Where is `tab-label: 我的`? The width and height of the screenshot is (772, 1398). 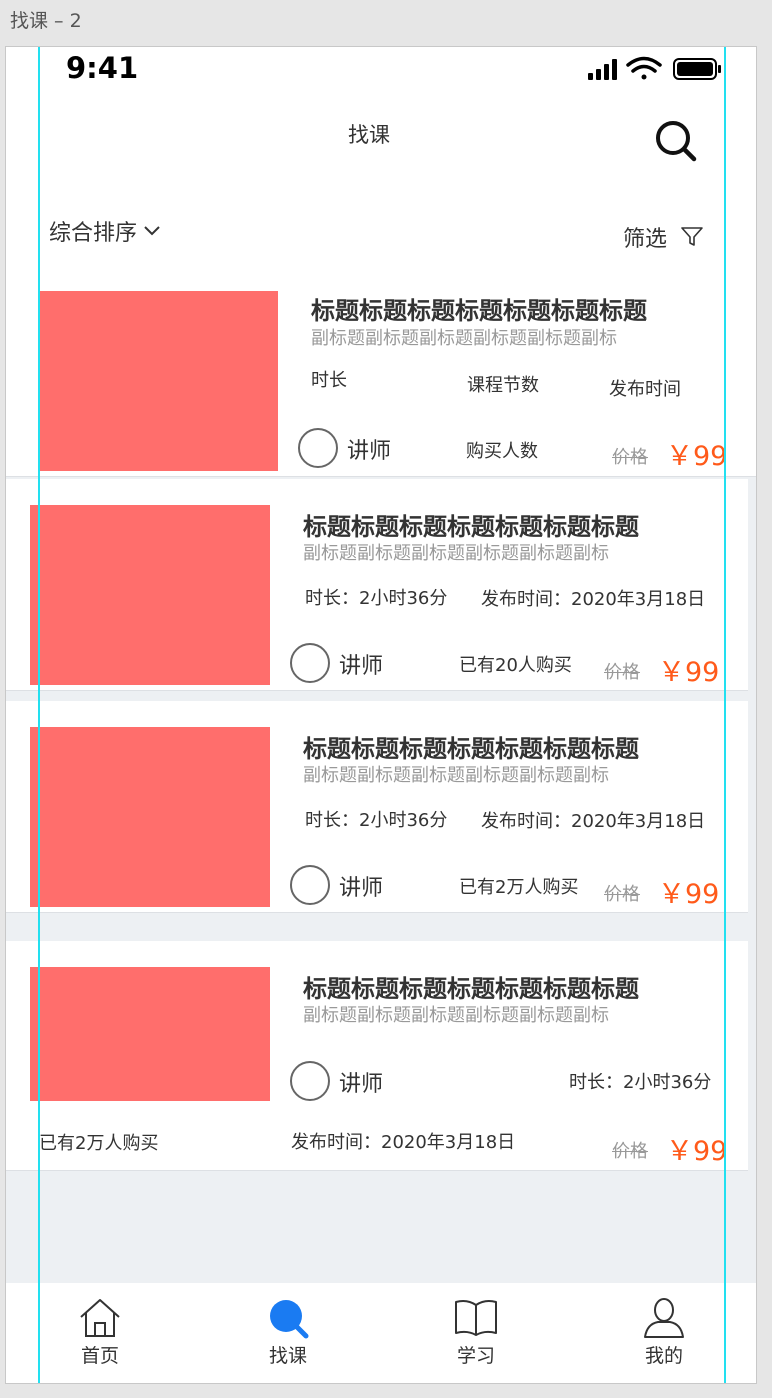
tab-label: 我的 is located at coordinates (663, 1356).